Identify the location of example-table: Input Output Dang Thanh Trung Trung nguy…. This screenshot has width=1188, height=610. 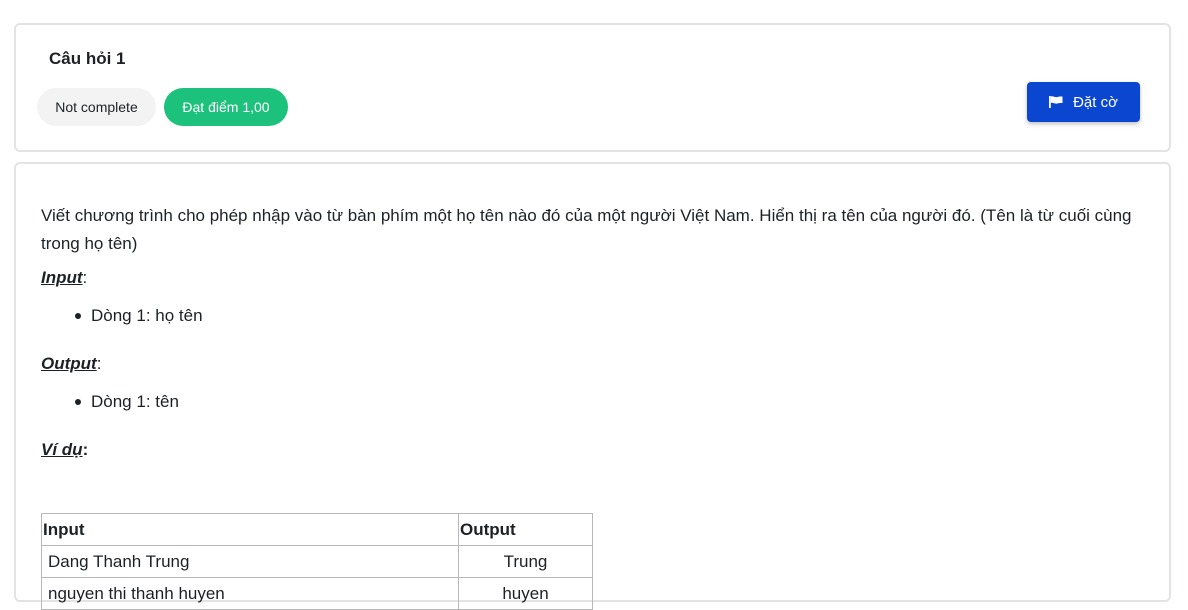
(317, 561).